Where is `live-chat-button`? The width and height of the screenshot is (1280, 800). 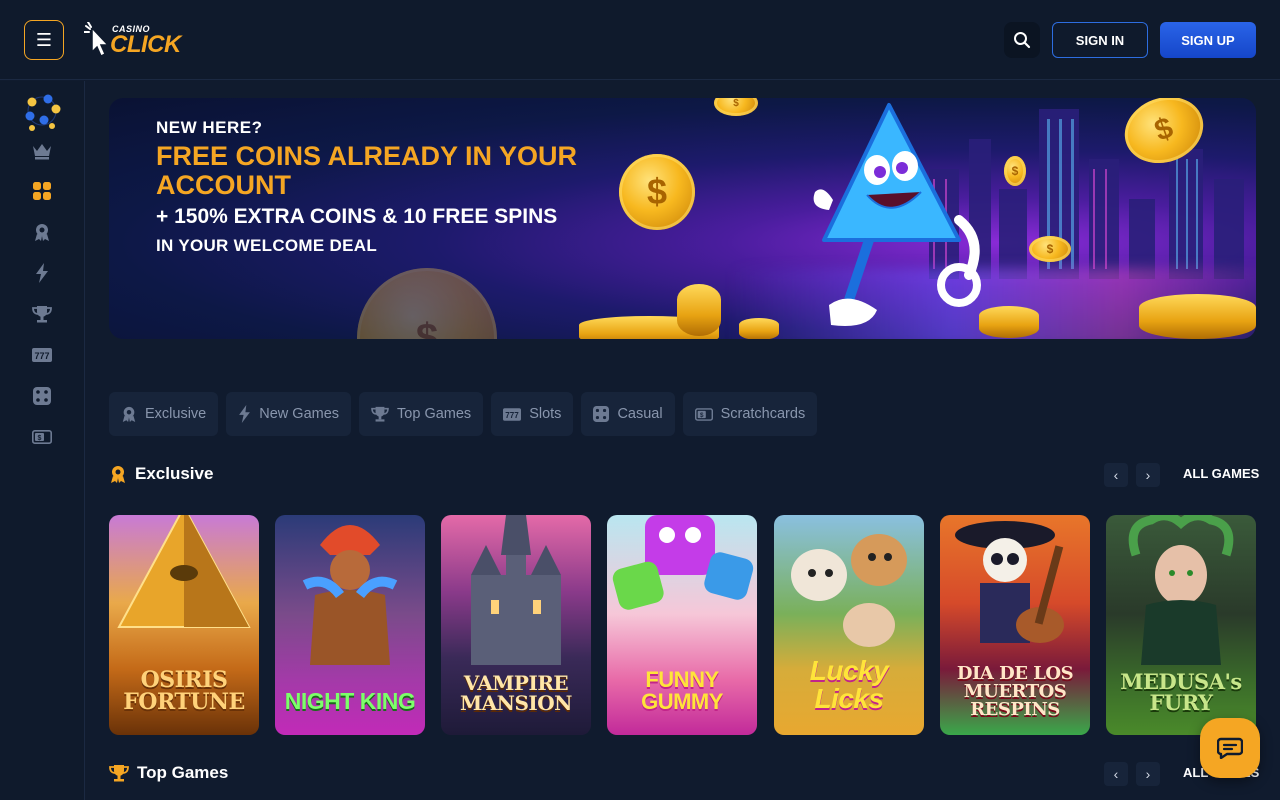 live-chat-button is located at coordinates (1230, 748).